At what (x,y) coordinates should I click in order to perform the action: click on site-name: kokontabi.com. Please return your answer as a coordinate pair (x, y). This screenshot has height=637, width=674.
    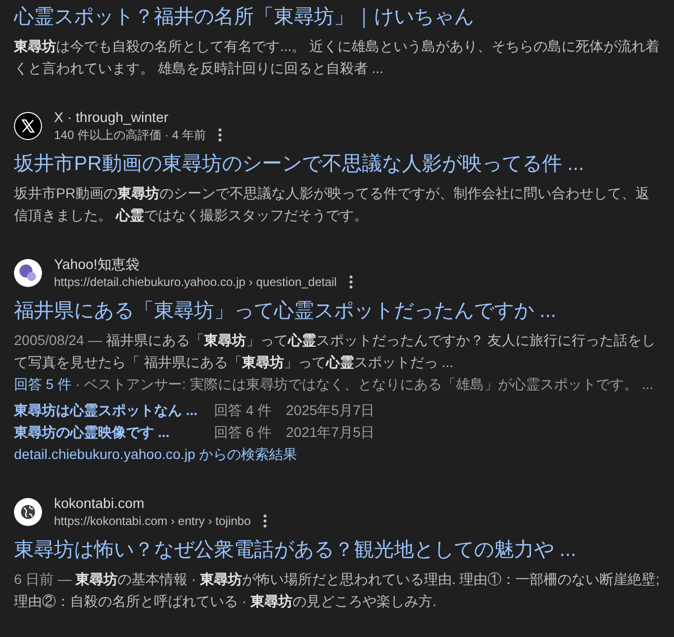
    Looking at the image, I should click on (160, 503).